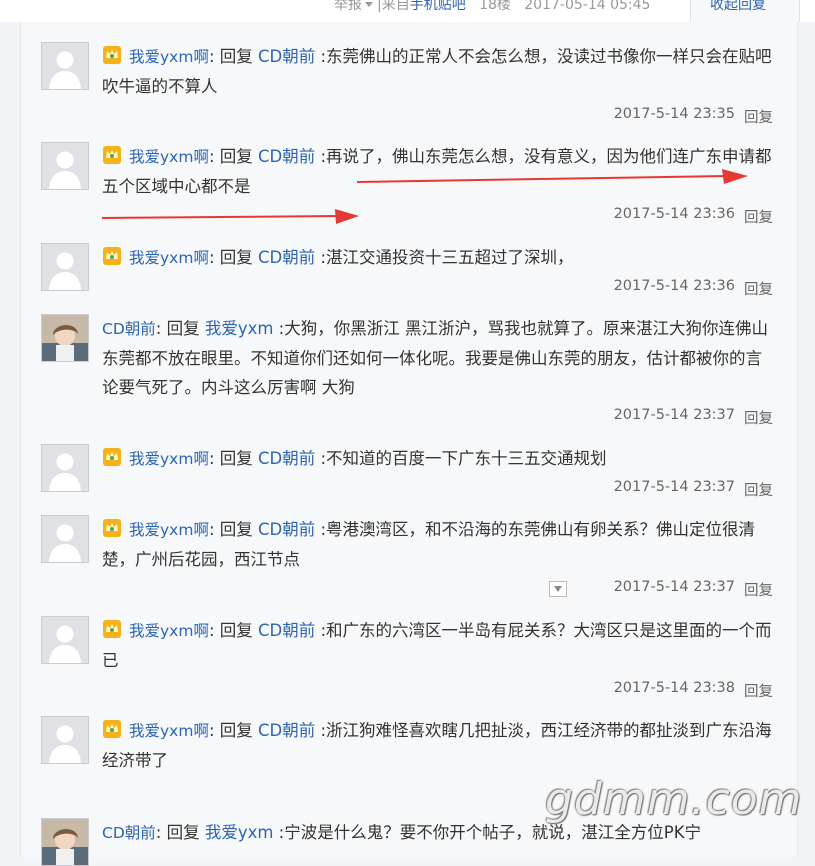 The width and height of the screenshot is (815, 866). I want to click on source-prefix: |来自, so click(393, 6).